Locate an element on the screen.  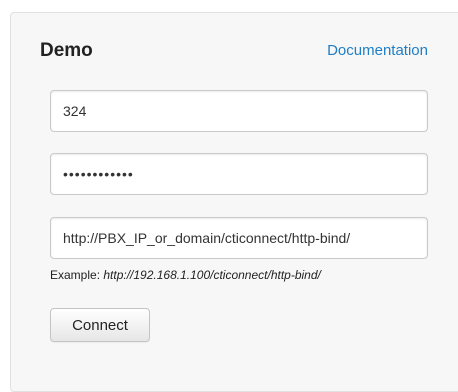
example-label: Example: is located at coordinates (77, 275).